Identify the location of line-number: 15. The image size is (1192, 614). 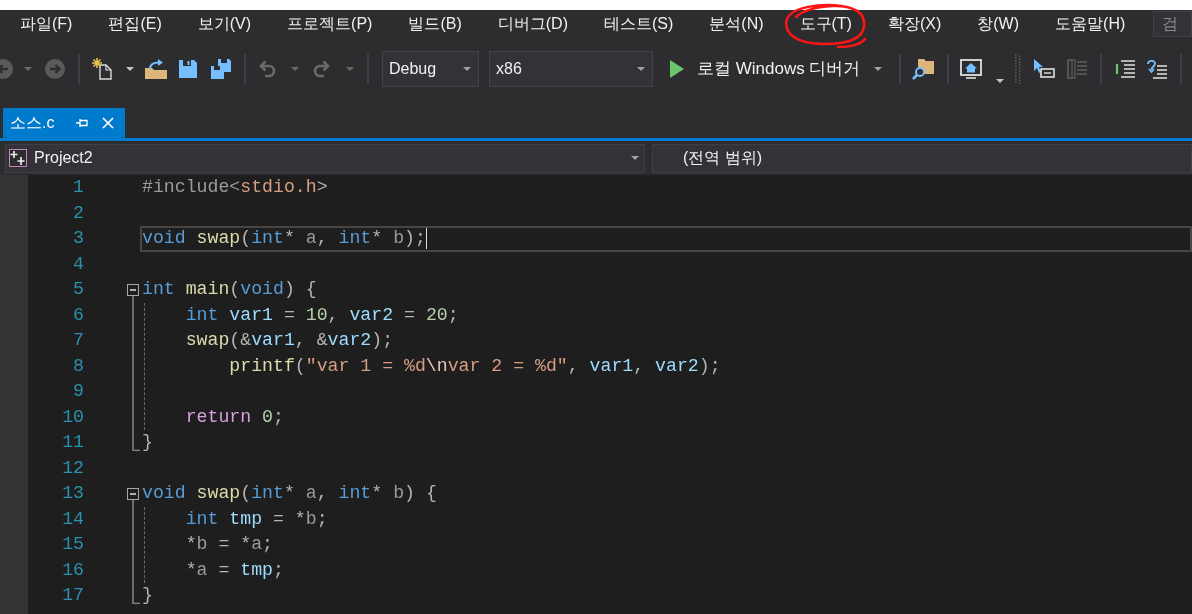
(73, 545).